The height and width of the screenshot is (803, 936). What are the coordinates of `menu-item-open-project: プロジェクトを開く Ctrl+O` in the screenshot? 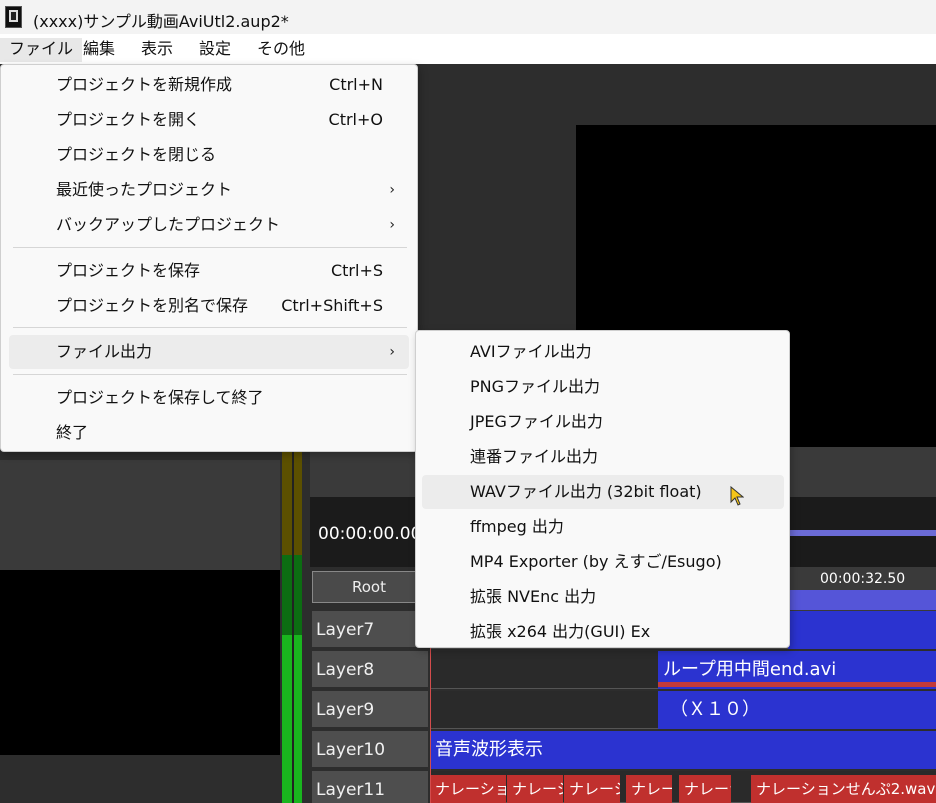 It's located at (209, 120).